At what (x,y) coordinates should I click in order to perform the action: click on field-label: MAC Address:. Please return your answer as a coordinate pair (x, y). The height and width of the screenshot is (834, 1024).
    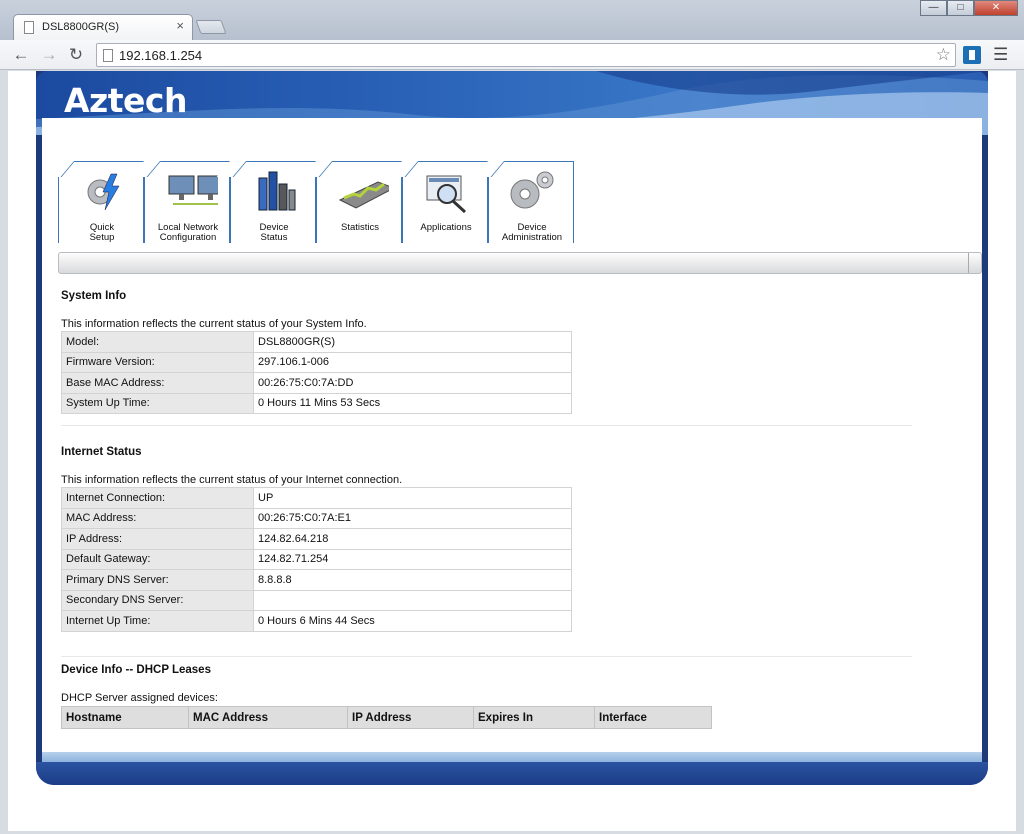
    Looking at the image, I should click on (157, 518).